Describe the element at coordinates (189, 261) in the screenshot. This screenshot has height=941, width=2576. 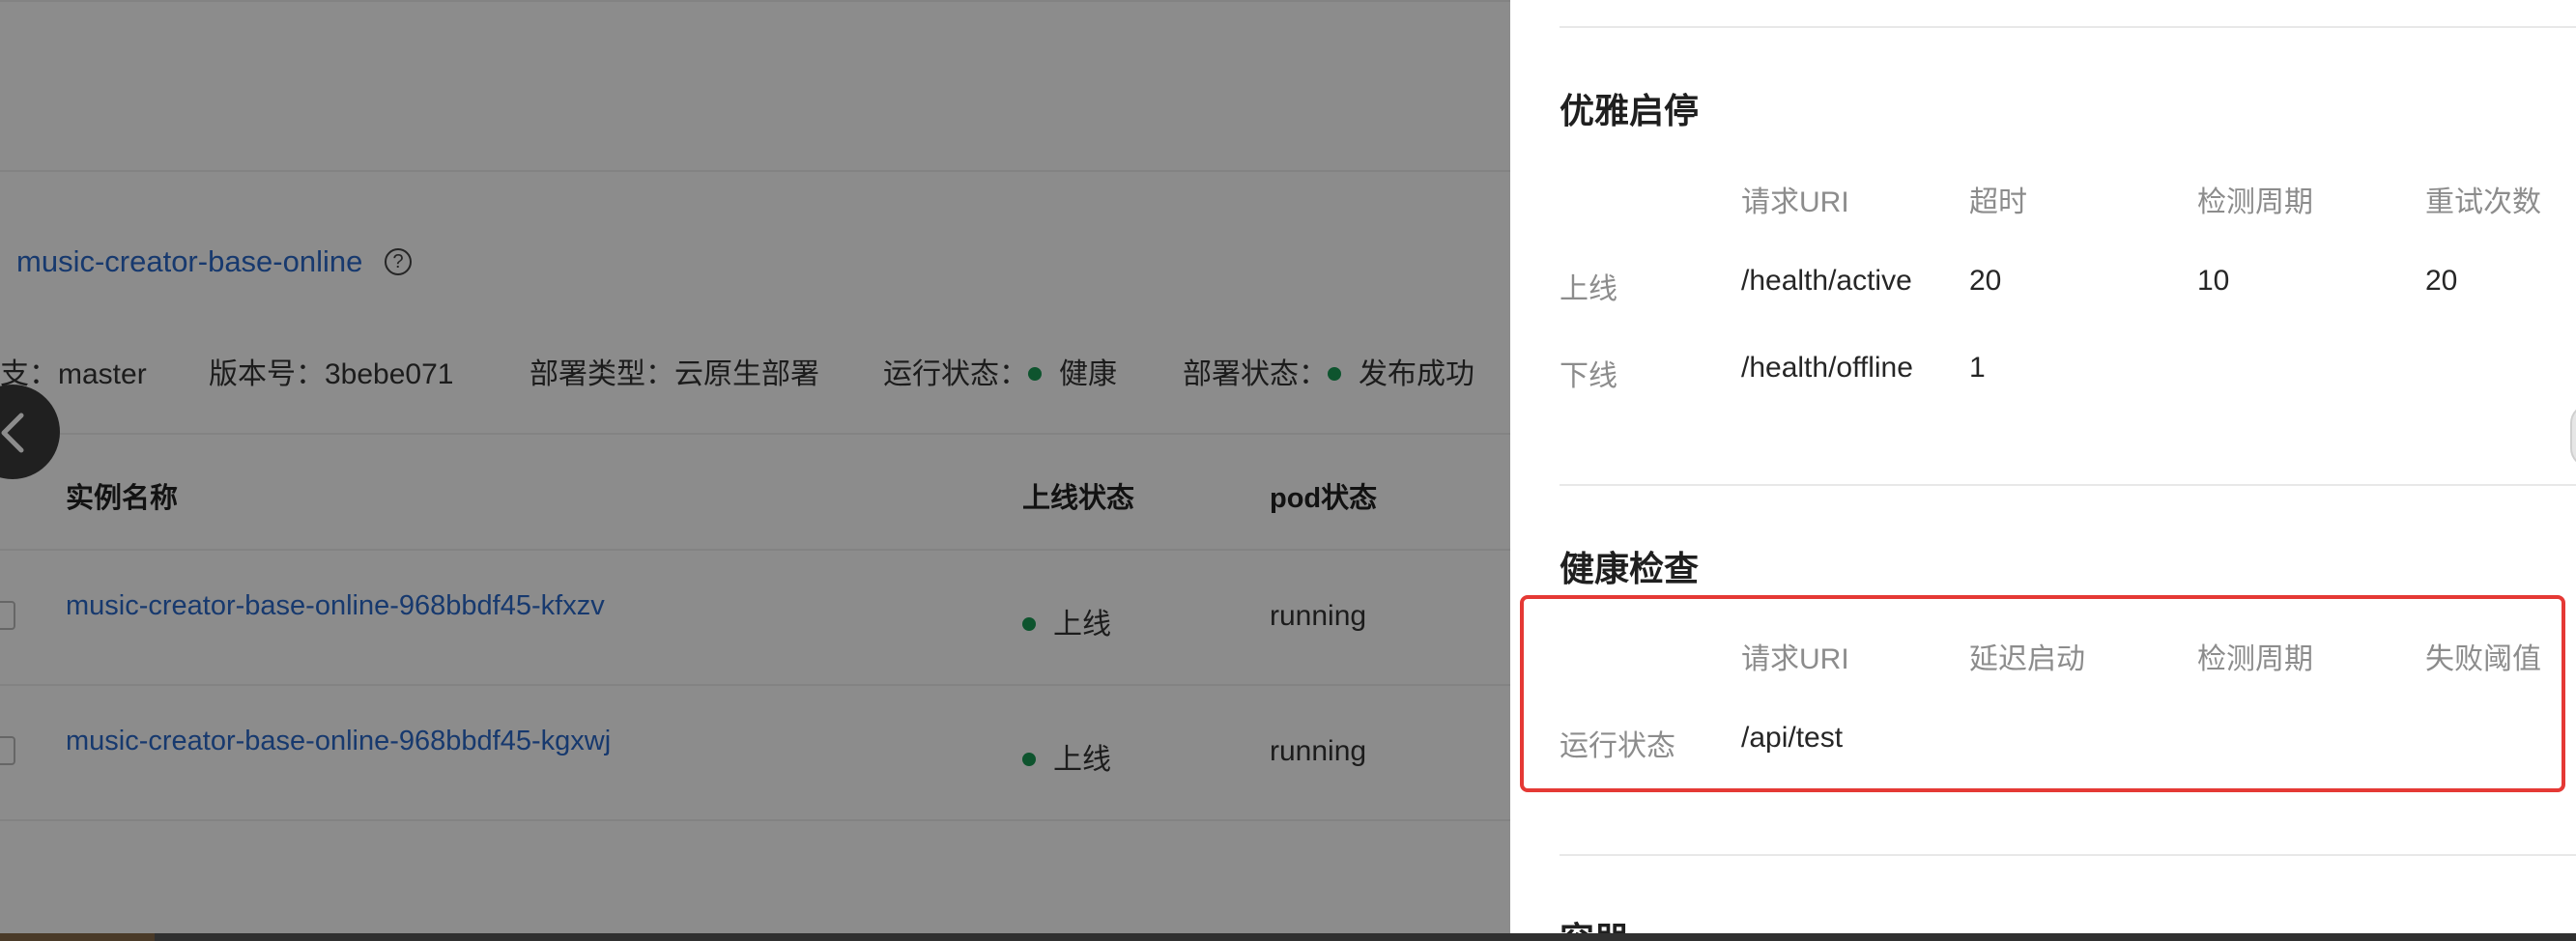
I see `app-name-link: music-creator-base-online` at that location.